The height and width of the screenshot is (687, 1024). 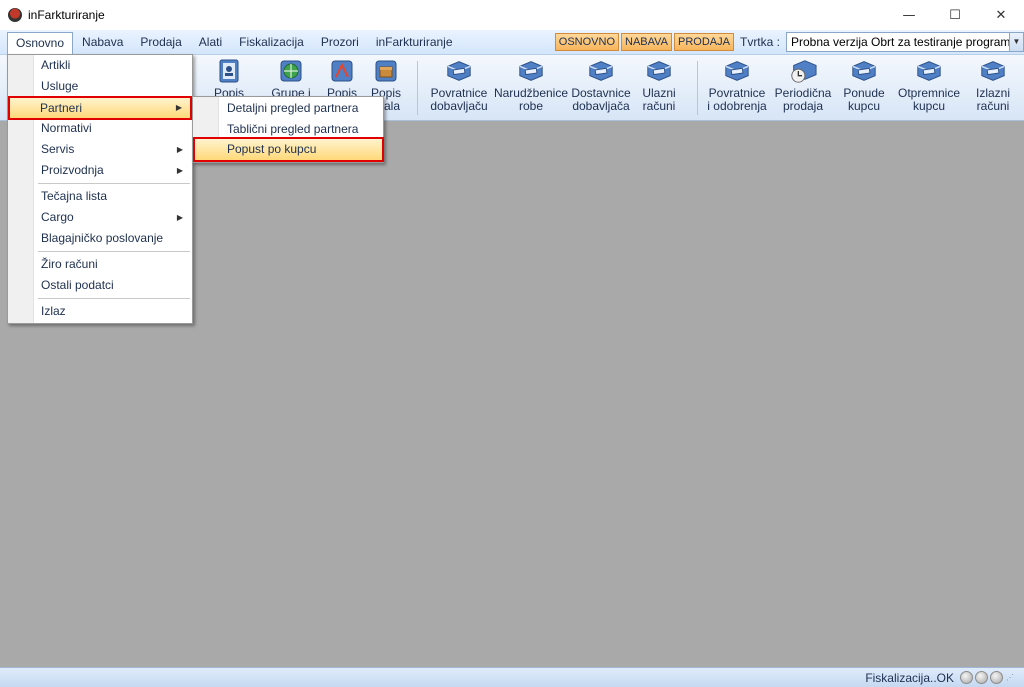 I want to click on menu-item-artikli: Artikli, so click(x=100, y=65).